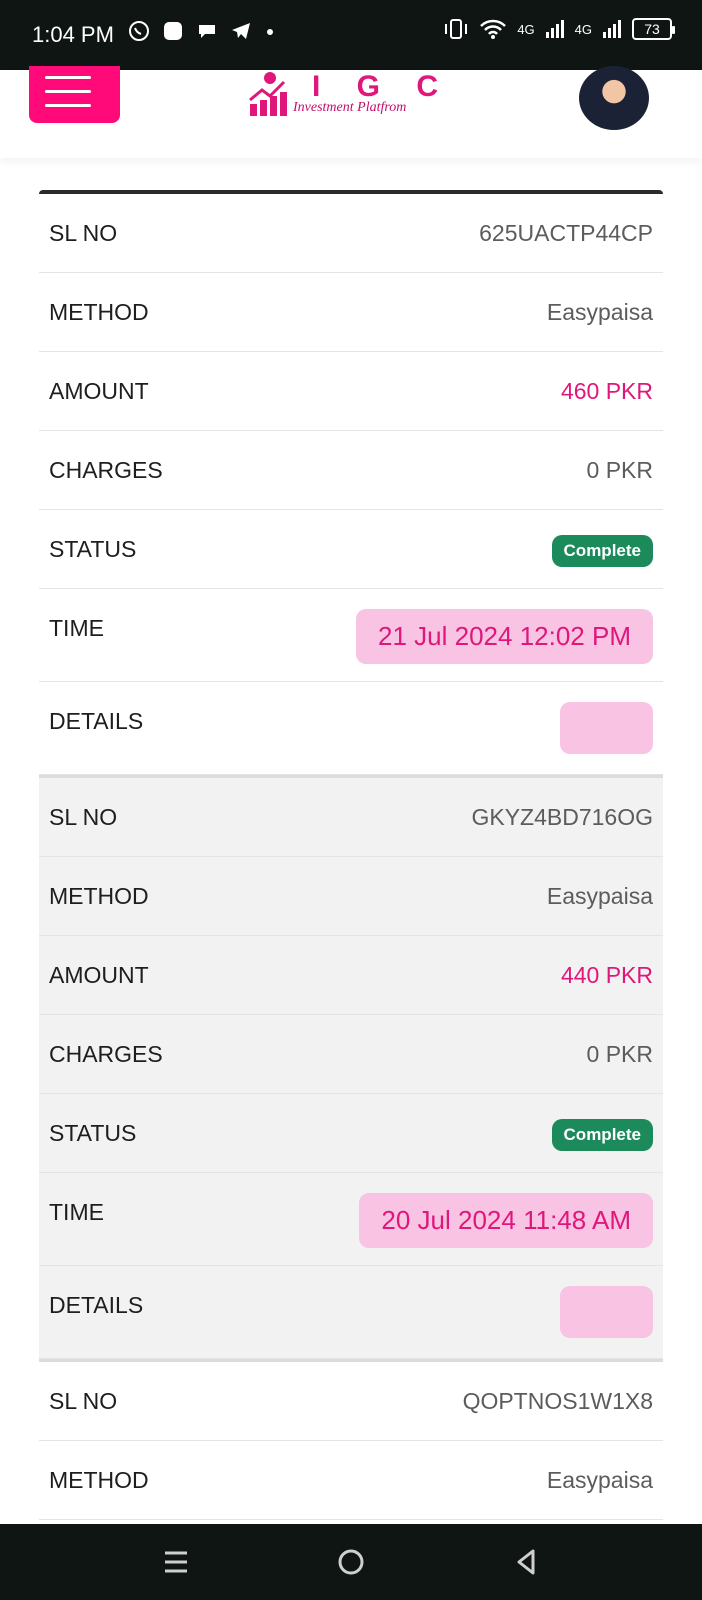  What do you see at coordinates (351, 391) in the screenshot?
I see `table-row: AMOUNT 460 PKR` at bounding box center [351, 391].